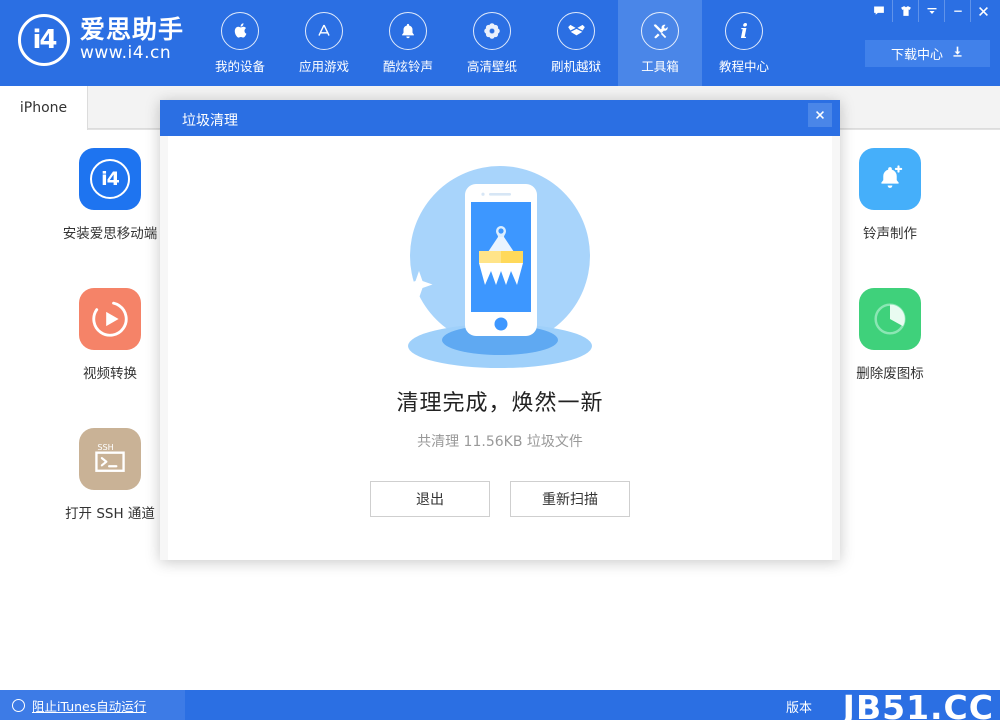 This screenshot has width=1000, height=720. Describe the element at coordinates (916, 55) in the screenshot. I see `download-center-label: 下载中心` at that location.